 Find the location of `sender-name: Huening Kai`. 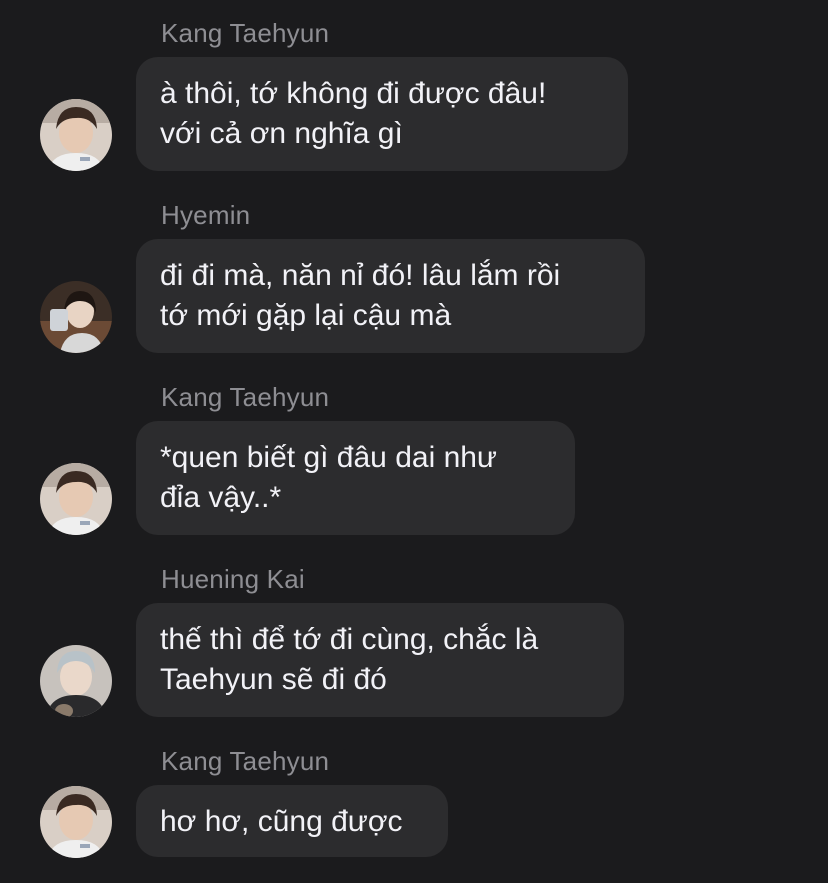

sender-name: Huening Kai is located at coordinates (233, 579).